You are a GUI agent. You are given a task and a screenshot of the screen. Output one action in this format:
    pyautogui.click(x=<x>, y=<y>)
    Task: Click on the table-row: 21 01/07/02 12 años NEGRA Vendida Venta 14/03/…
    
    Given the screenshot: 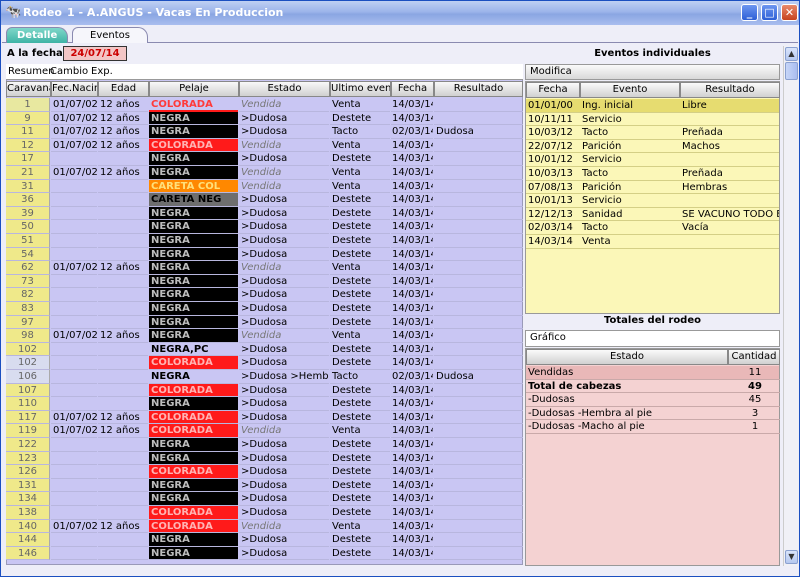 What is the action you would take?
    pyautogui.click(x=264, y=173)
    